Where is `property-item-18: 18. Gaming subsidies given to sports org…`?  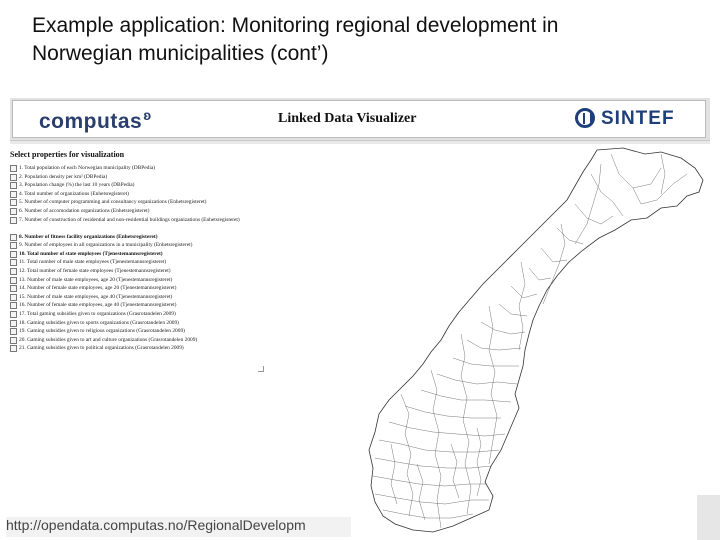 property-item-18: 18. Gaming subsidies given to sports org… is located at coordinates (184, 323).